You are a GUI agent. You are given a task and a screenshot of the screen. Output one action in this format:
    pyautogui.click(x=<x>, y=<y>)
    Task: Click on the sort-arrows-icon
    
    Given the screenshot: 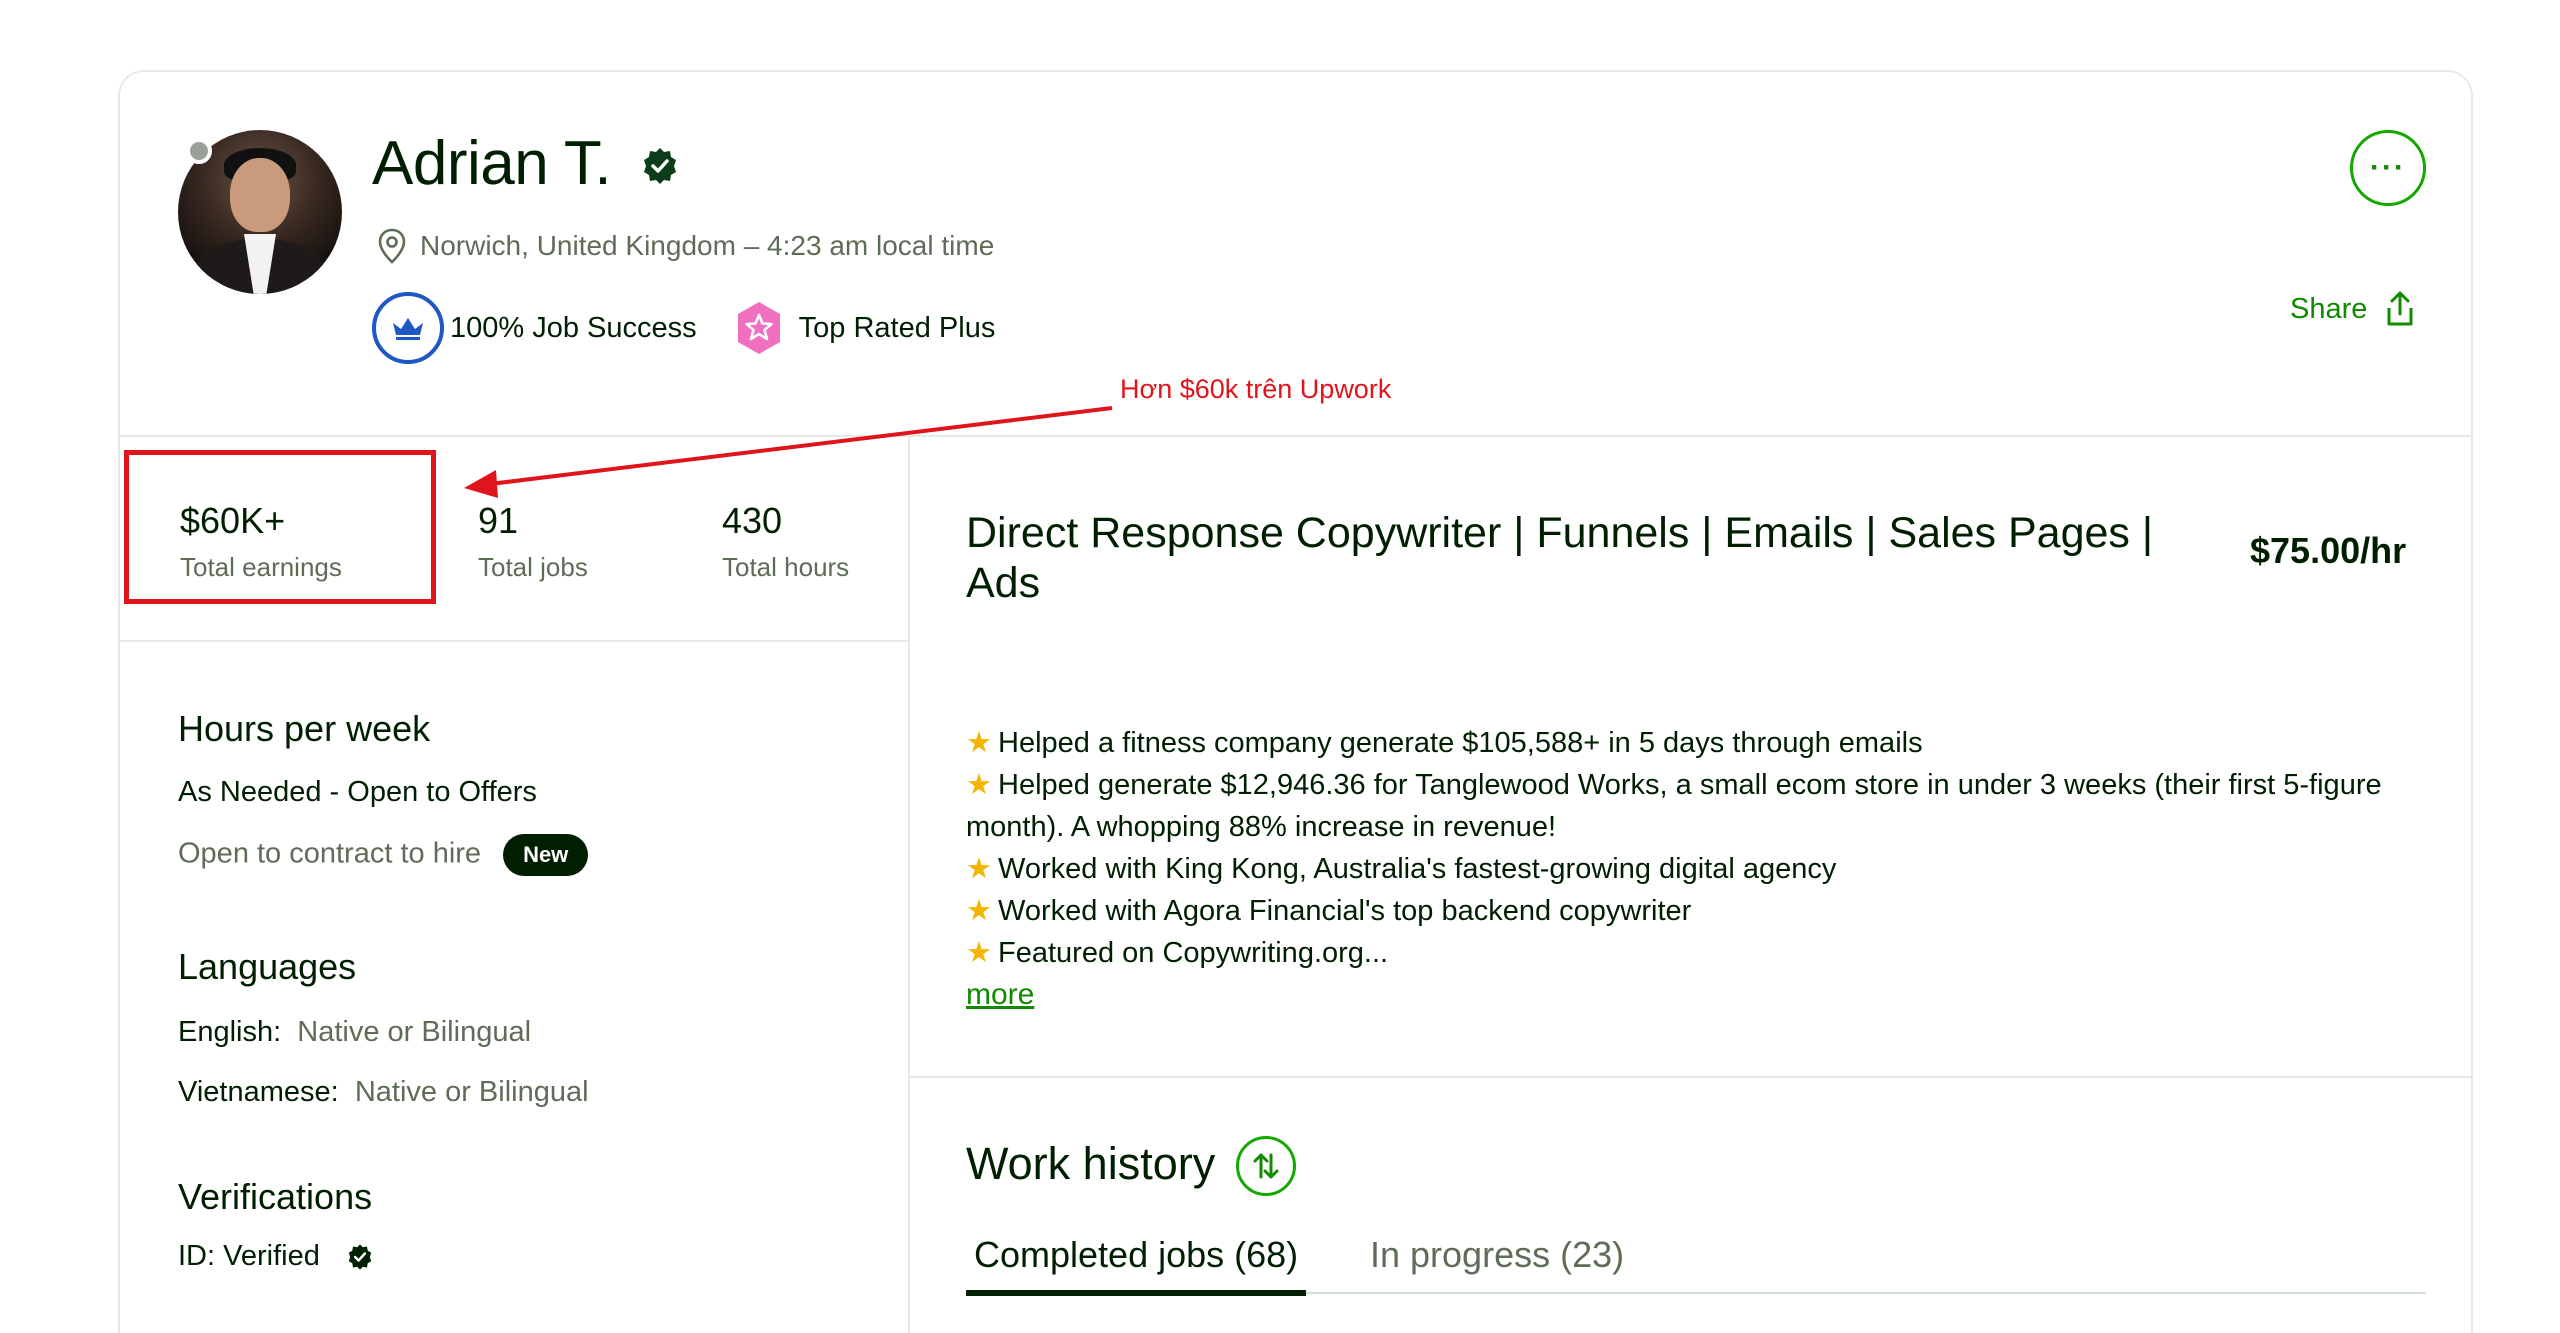 What is the action you would take?
    pyautogui.click(x=1266, y=1166)
    